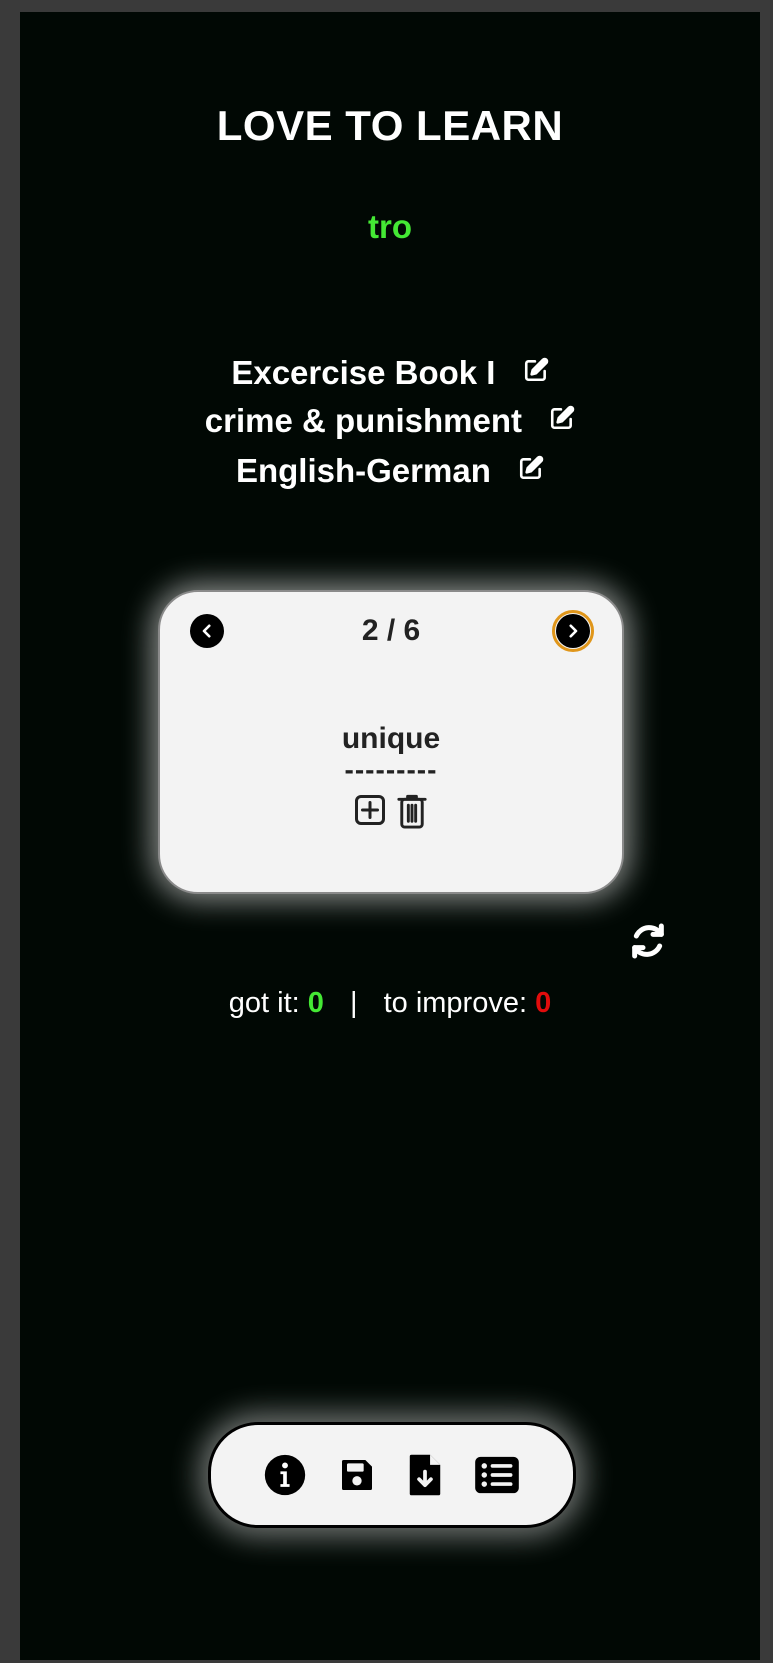  Describe the element at coordinates (390, 226) in the screenshot. I see `username: tro` at that location.